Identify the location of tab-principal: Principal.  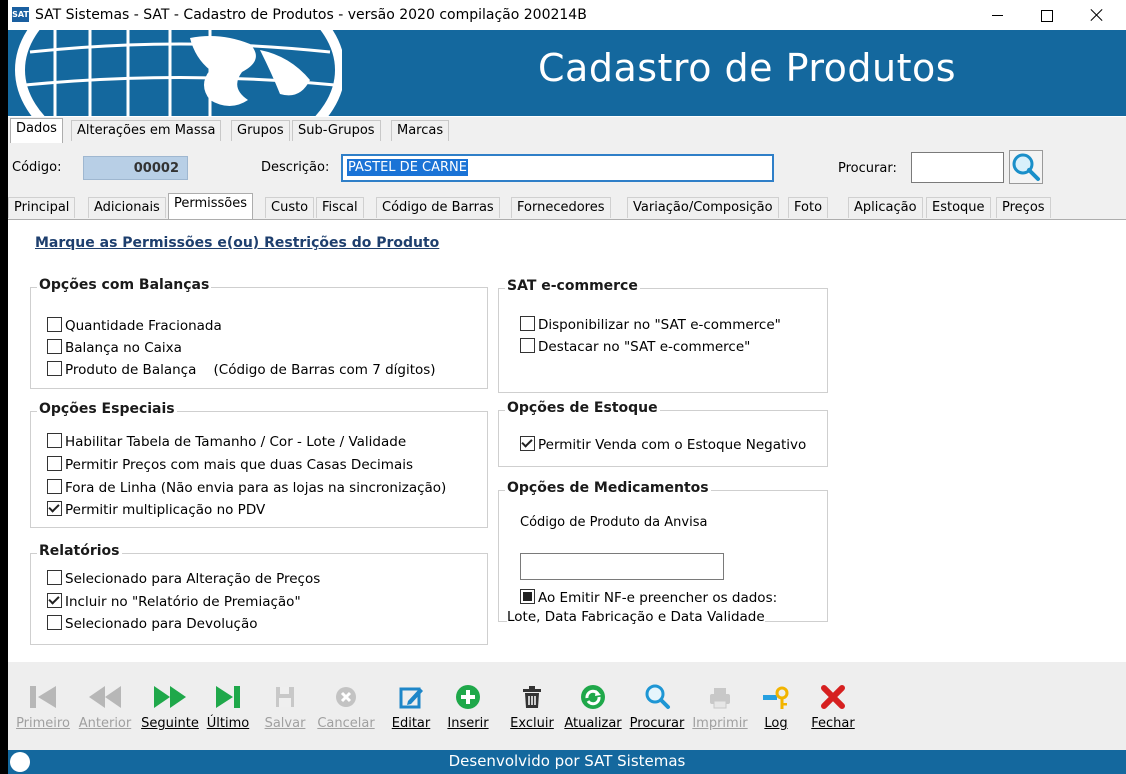
(42, 207).